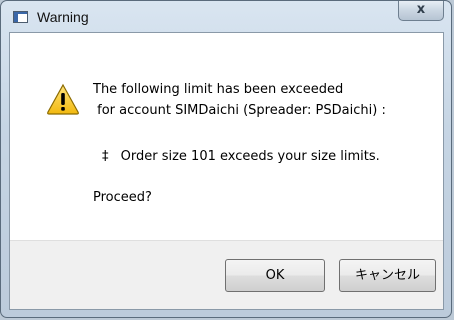 Image resolution: width=454 pixels, height=320 pixels. What do you see at coordinates (122, 197) in the screenshot?
I see `proceed-prompt: Proceed?` at bounding box center [122, 197].